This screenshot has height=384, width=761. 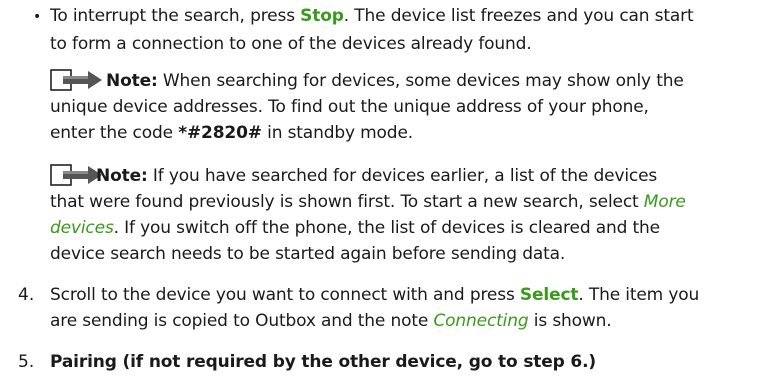 I want to click on unique-address-code: *#2820#, so click(x=220, y=133).